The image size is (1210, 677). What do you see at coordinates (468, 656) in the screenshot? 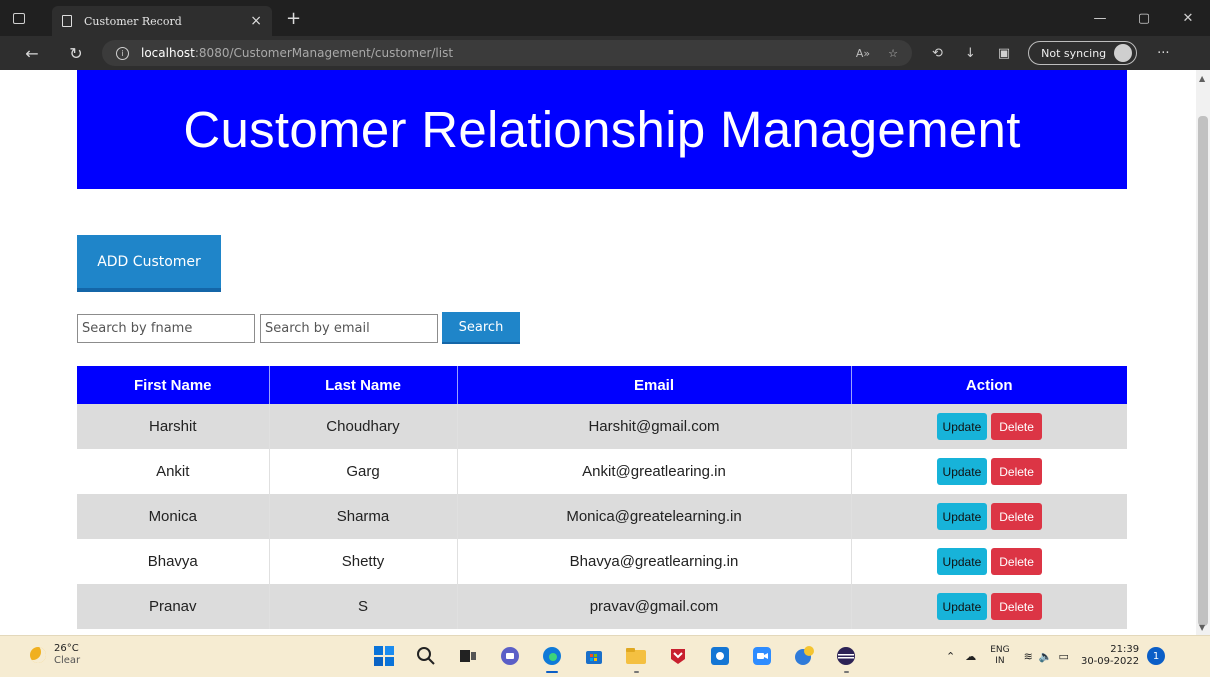
I see `task-view-icon` at bounding box center [468, 656].